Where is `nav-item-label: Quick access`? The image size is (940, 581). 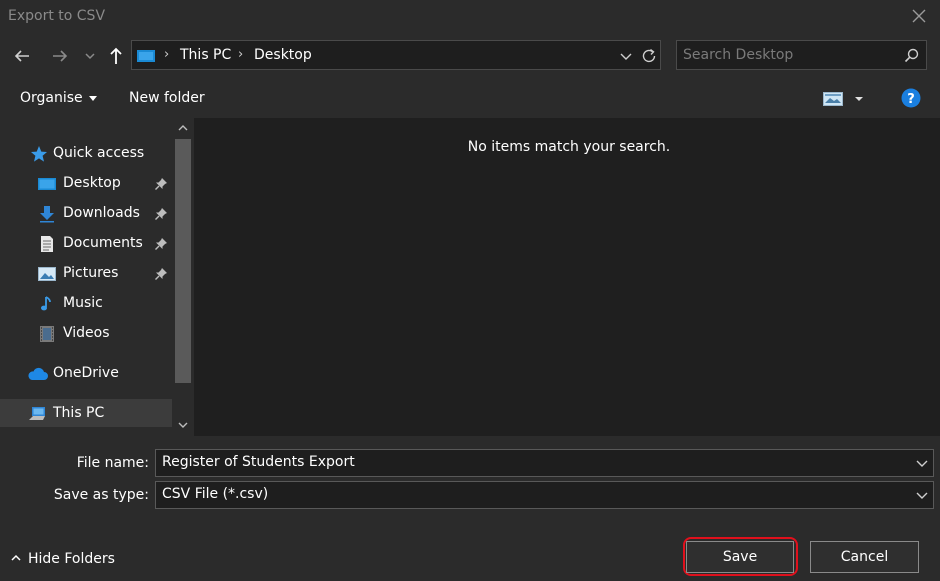 nav-item-label: Quick access is located at coordinates (99, 153).